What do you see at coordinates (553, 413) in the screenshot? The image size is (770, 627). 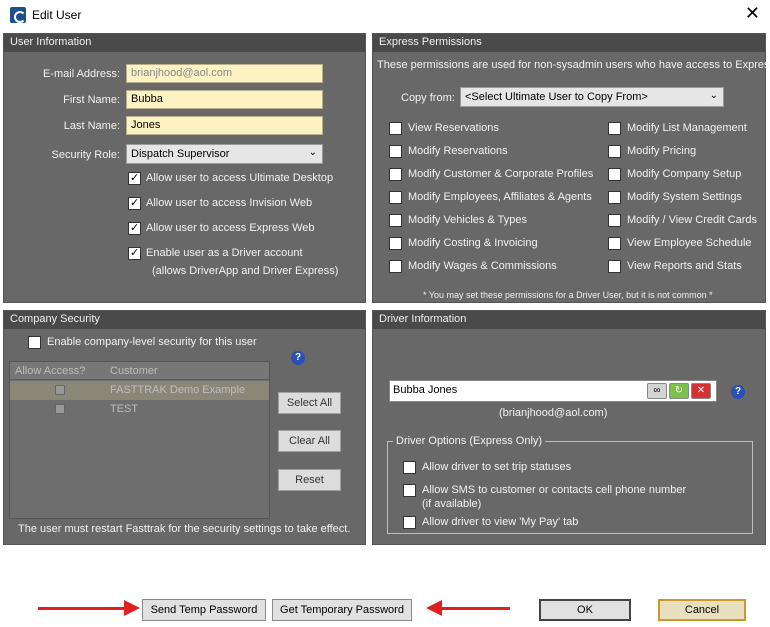 I see `driver-email: (brianjhood@aol.com)` at bounding box center [553, 413].